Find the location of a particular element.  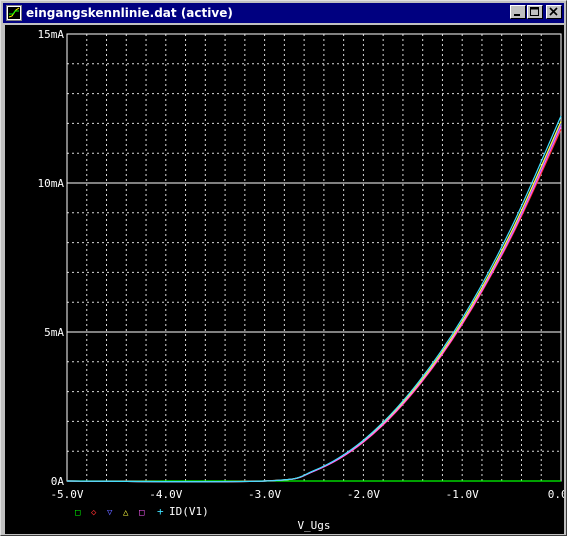

x-tick-label: -3.0V is located at coordinates (264, 494).